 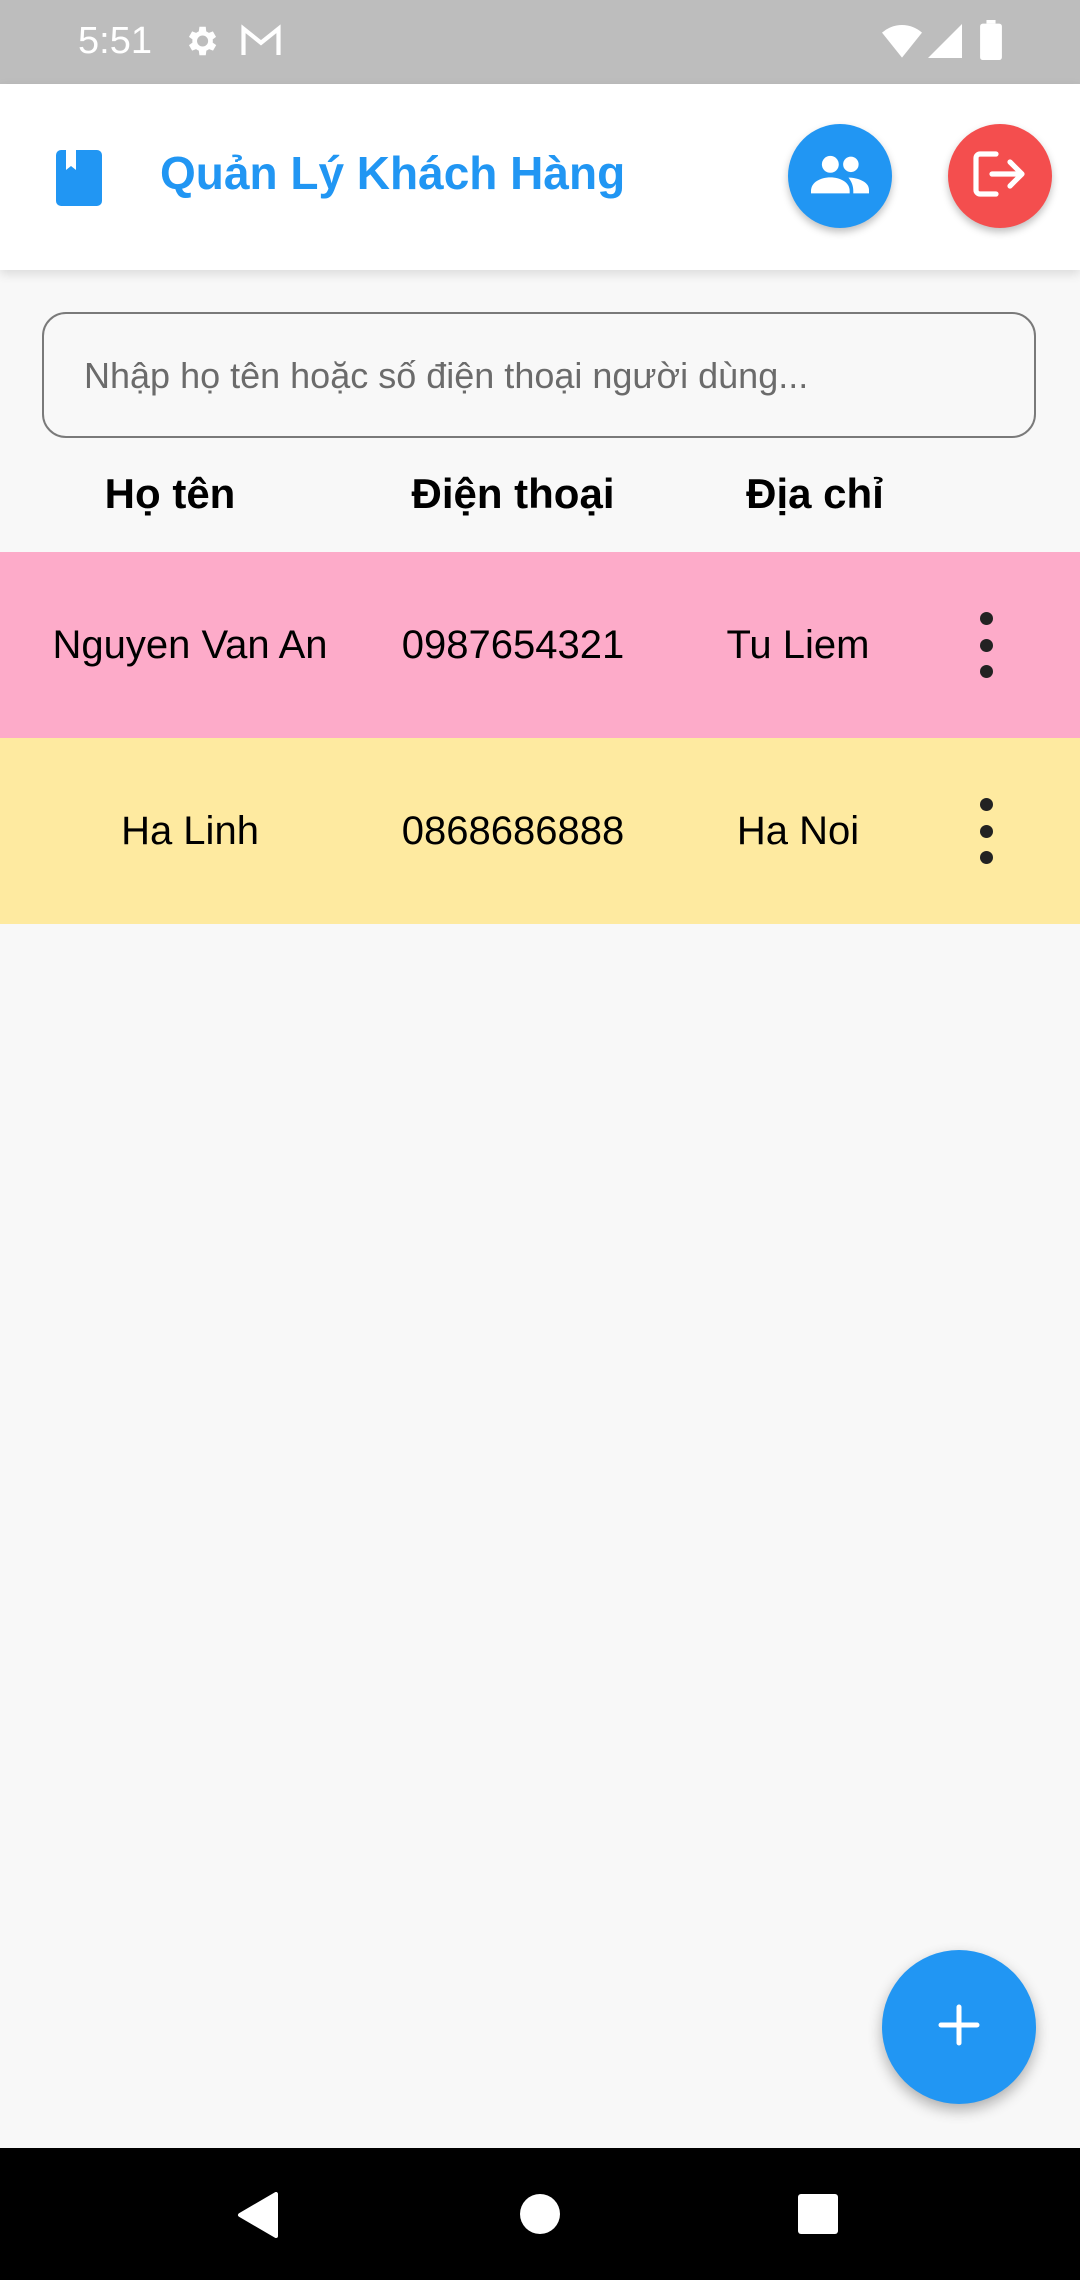 I want to click on signal-icon, so click(x=945, y=43).